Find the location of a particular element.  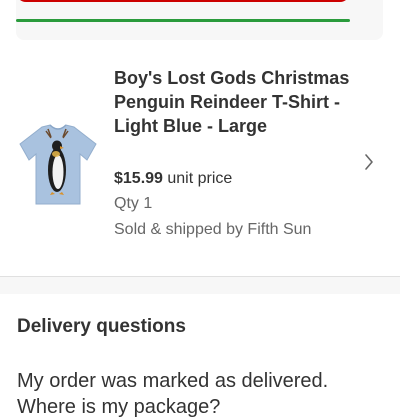

section-gap is located at coordinates (200, 285).